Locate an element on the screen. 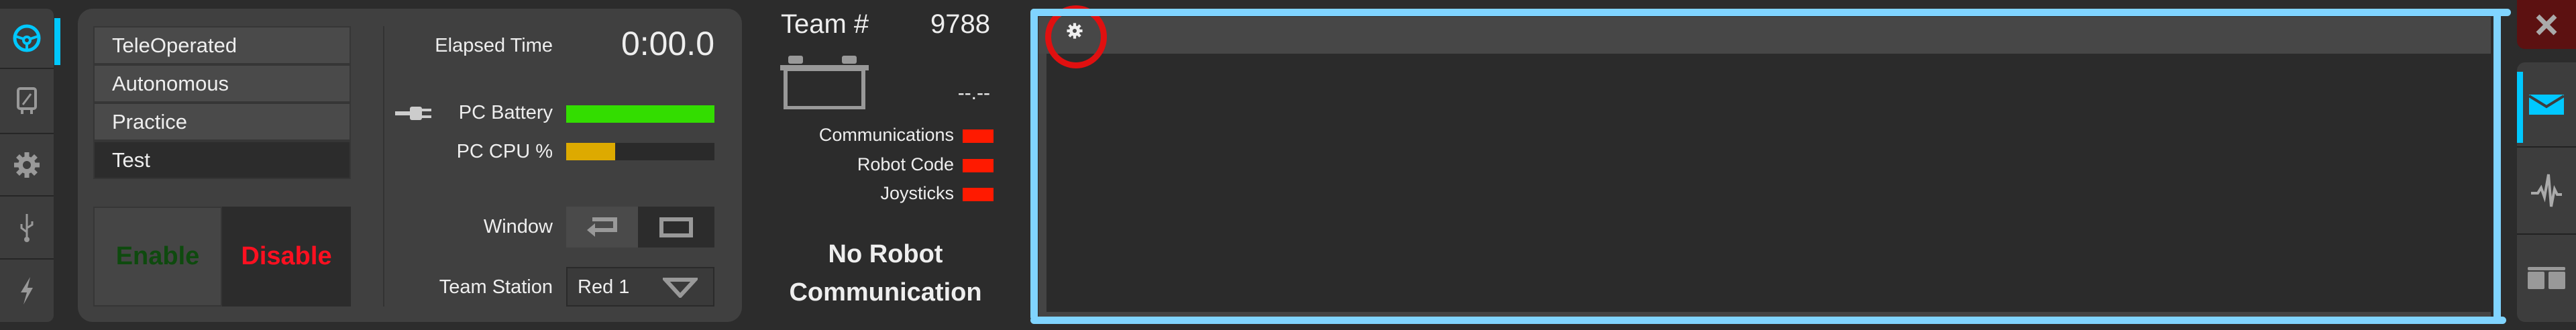 The height and width of the screenshot is (330, 2576). window-icon is located at coordinates (676, 227).